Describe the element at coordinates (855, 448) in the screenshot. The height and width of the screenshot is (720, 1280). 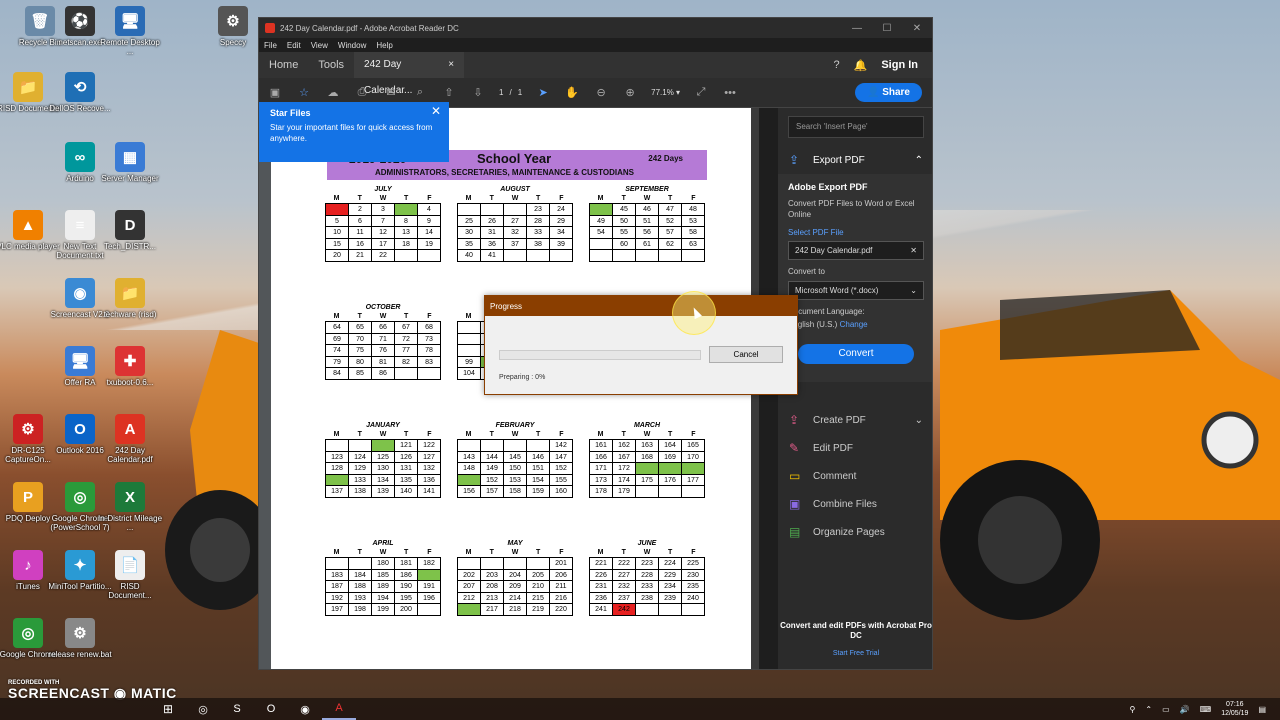
I see `tool-edit-pdf: ✎ Edit PDF` at that location.